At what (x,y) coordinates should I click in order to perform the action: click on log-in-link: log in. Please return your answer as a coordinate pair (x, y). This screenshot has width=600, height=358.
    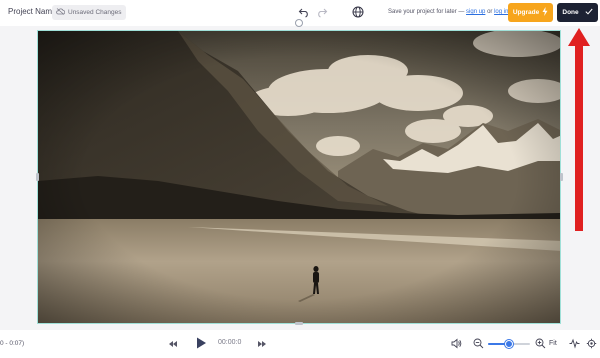
    Looking at the image, I should click on (501, 12).